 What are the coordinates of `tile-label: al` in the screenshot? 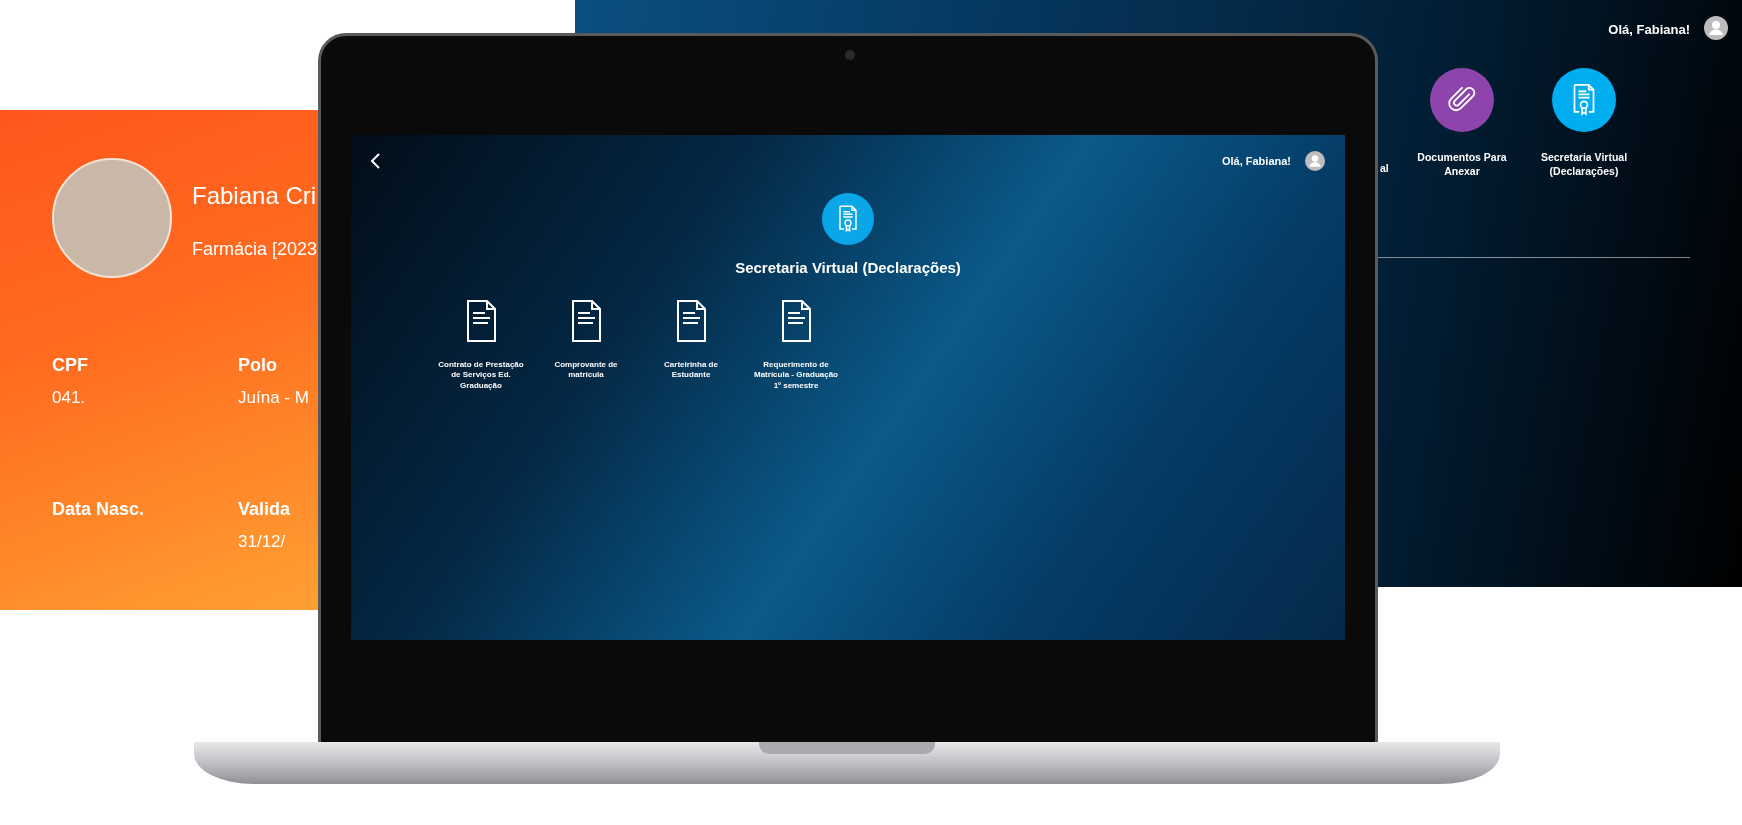 It's located at (1384, 168).